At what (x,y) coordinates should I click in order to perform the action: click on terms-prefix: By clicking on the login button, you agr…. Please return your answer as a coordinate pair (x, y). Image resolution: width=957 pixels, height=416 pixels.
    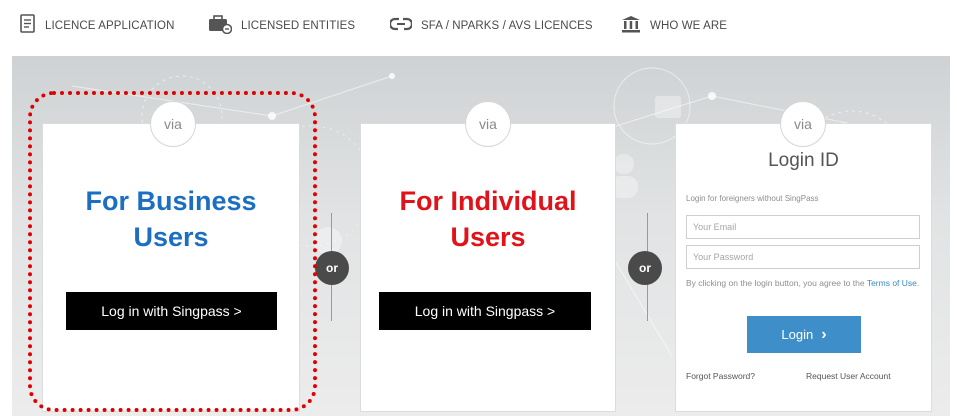
    Looking at the image, I should click on (776, 283).